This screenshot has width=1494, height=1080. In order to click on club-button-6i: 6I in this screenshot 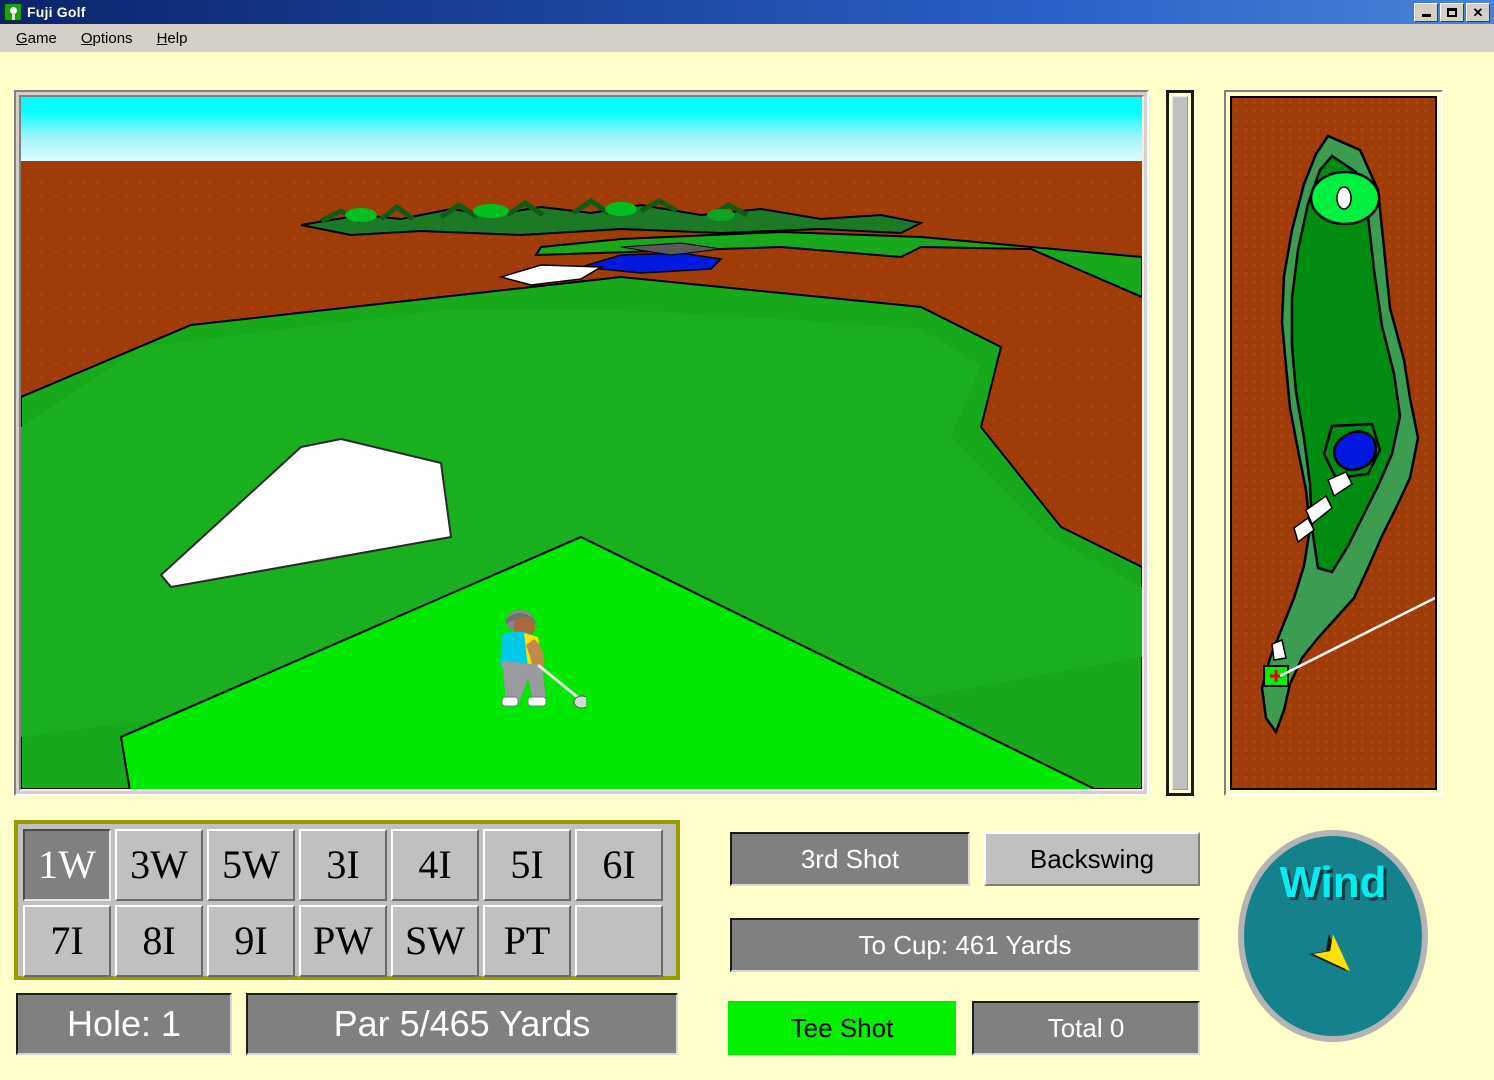, I will do `click(619, 865)`.